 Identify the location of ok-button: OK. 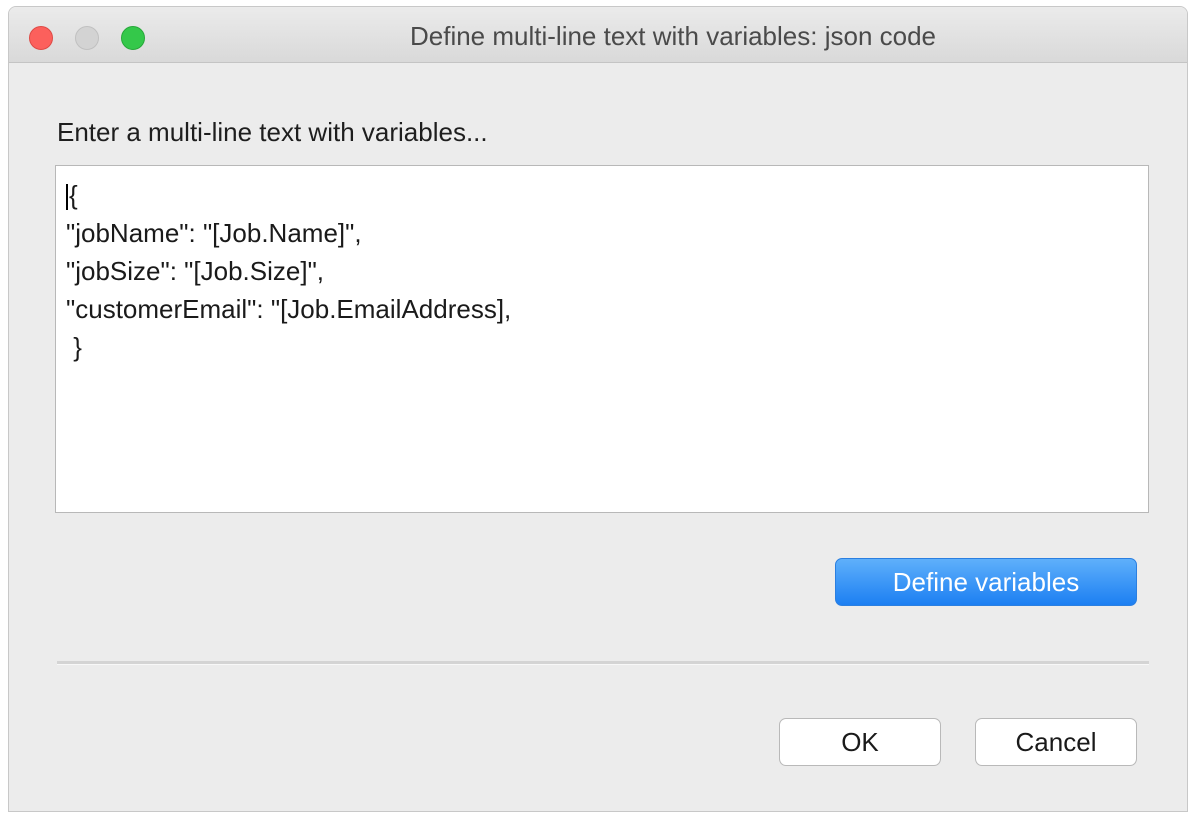
(860, 742).